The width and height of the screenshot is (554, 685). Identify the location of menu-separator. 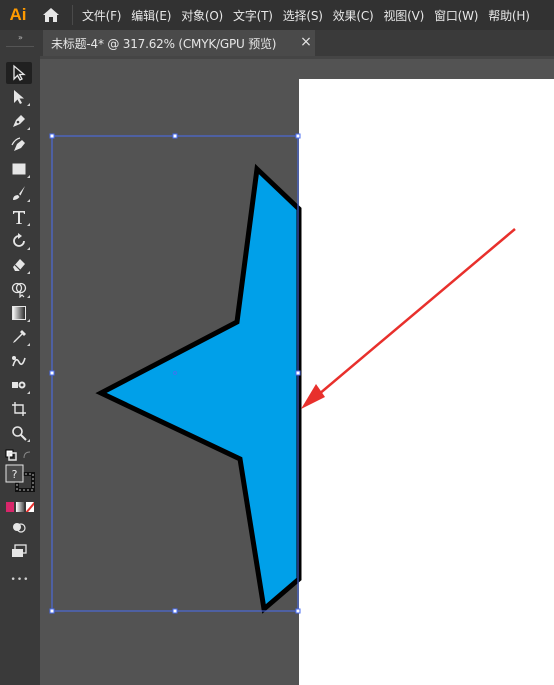
(72, 15).